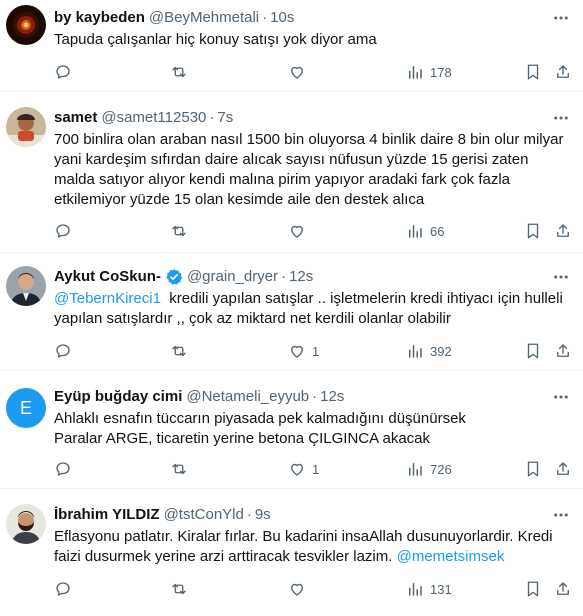  Describe the element at coordinates (99, 18) in the screenshot. I see `display-name: by kaybeden` at that location.